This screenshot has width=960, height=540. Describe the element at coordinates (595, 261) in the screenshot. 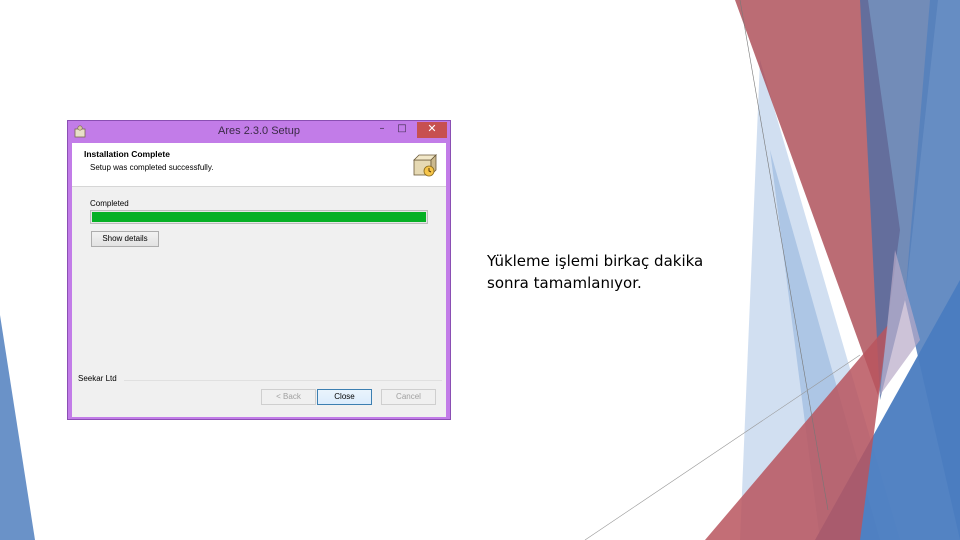

I see `caption-line-1: Yükleme işlemi birkaç dakika` at that location.